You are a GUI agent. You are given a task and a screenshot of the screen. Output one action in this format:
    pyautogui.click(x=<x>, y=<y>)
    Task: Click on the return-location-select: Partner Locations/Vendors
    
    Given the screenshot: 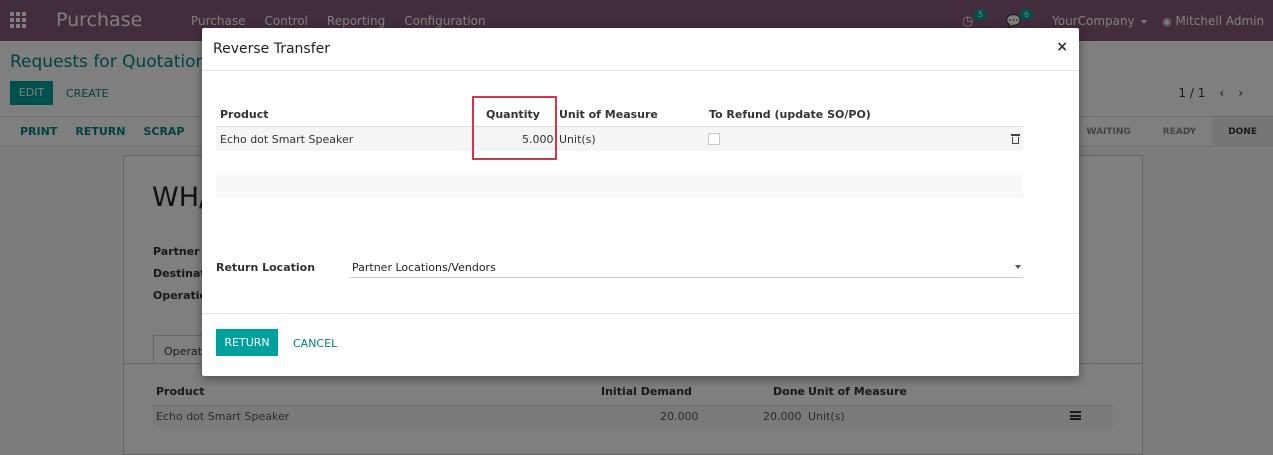 What is the action you would take?
    pyautogui.click(x=686, y=268)
    